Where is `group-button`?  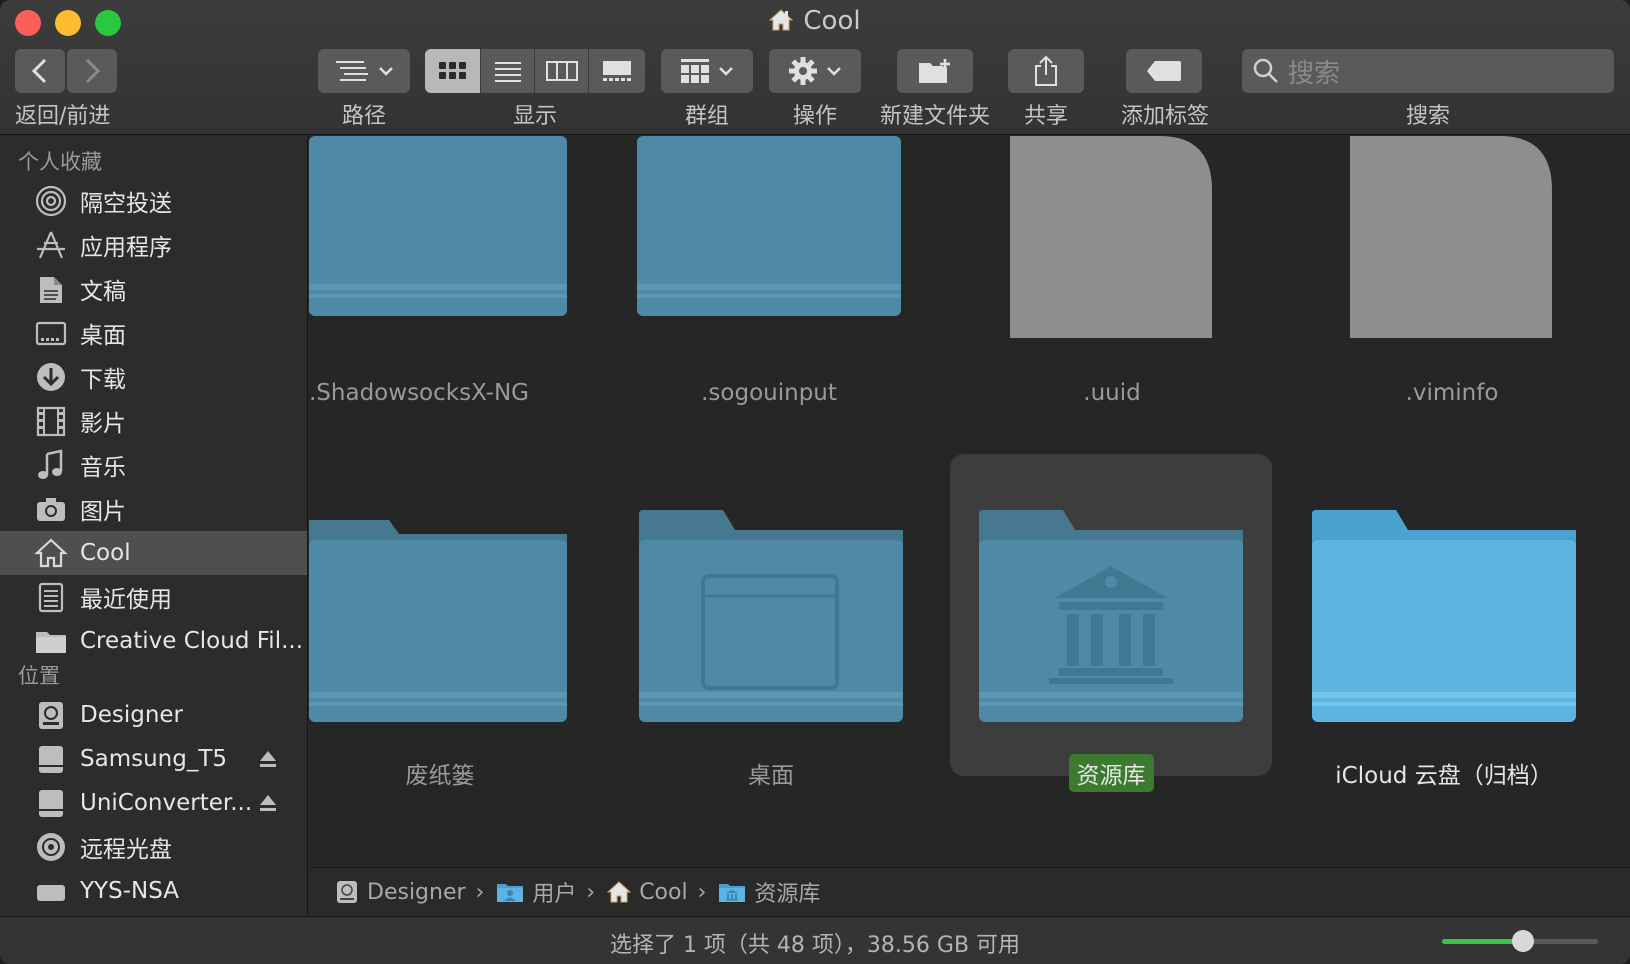 group-button is located at coordinates (707, 71).